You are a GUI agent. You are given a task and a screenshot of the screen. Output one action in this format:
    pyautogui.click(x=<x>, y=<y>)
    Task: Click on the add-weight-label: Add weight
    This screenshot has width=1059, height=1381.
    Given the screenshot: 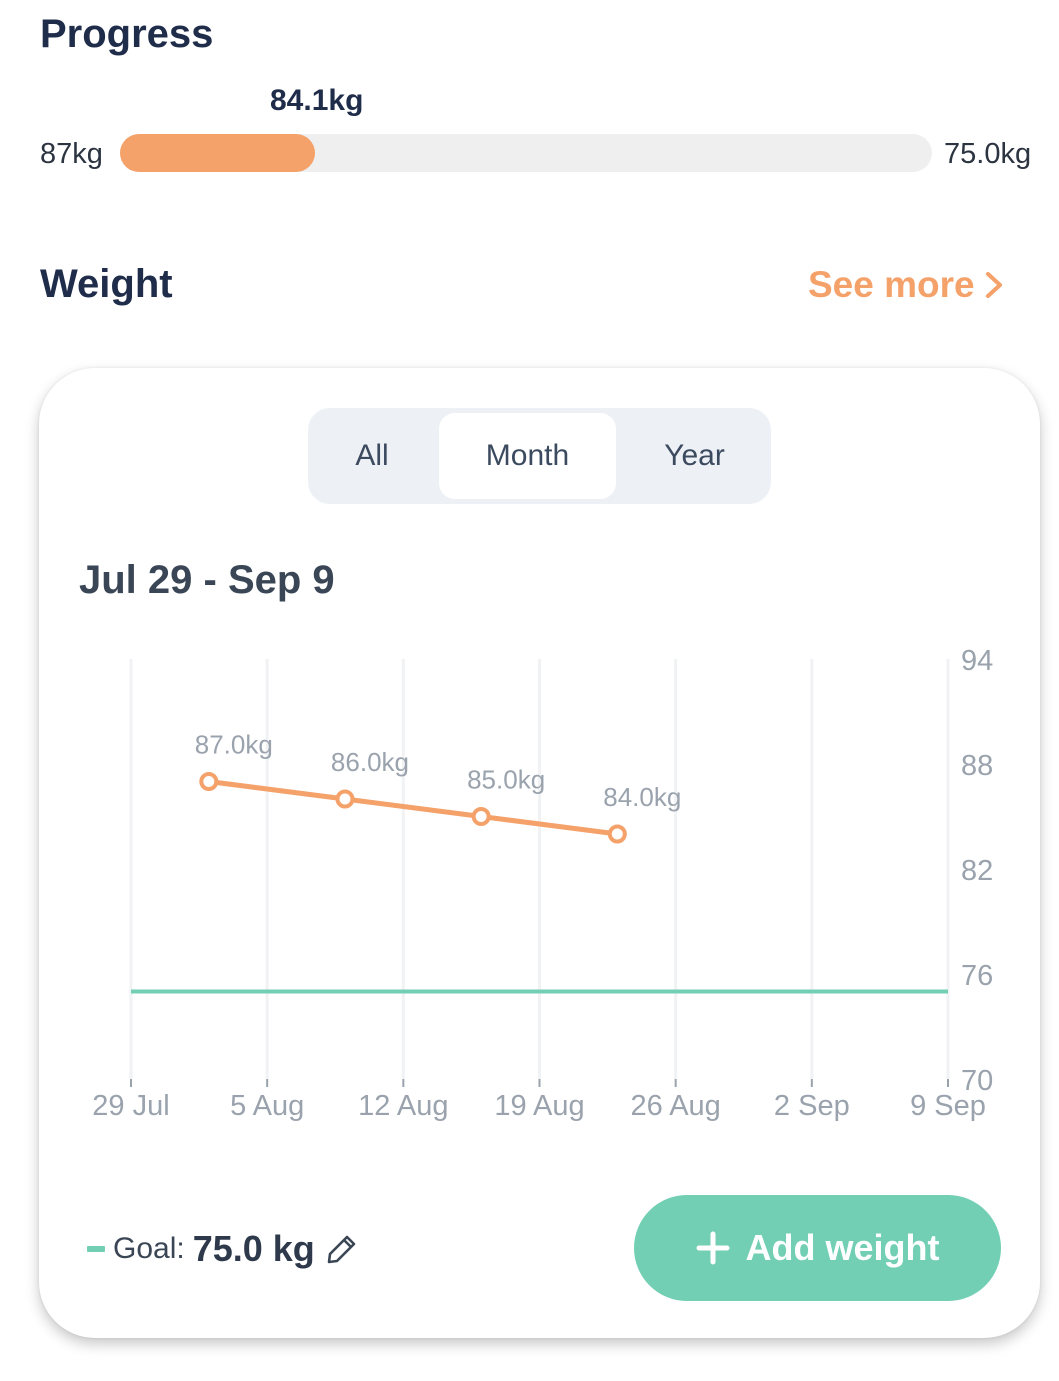 What is the action you would take?
    pyautogui.click(x=842, y=1247)
    